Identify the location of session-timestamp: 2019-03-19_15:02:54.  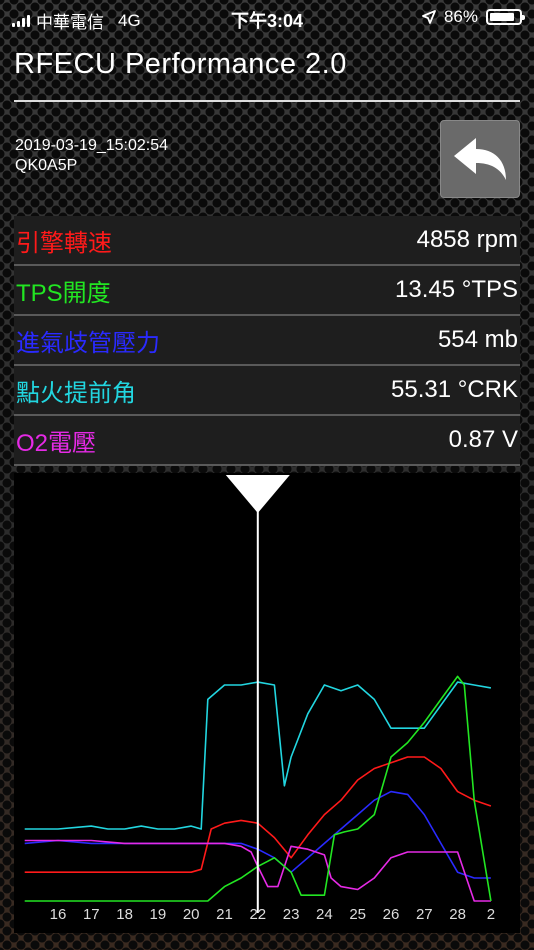
(92, 145).